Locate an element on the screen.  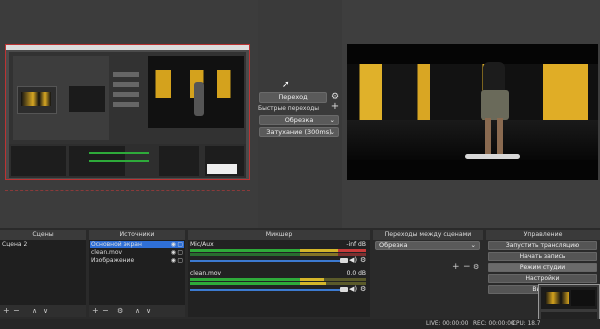
nested-program-preview is located at coordinates (196, 92).